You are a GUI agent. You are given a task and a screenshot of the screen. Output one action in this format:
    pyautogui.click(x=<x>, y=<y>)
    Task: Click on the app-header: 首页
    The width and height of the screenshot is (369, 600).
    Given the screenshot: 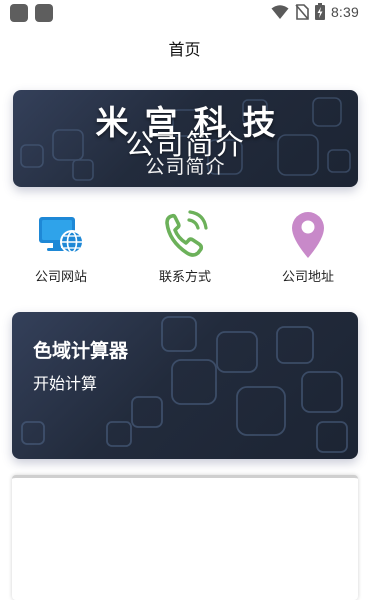 What is the action you would take?
    pyautogui.click(x=184, y=49)
    